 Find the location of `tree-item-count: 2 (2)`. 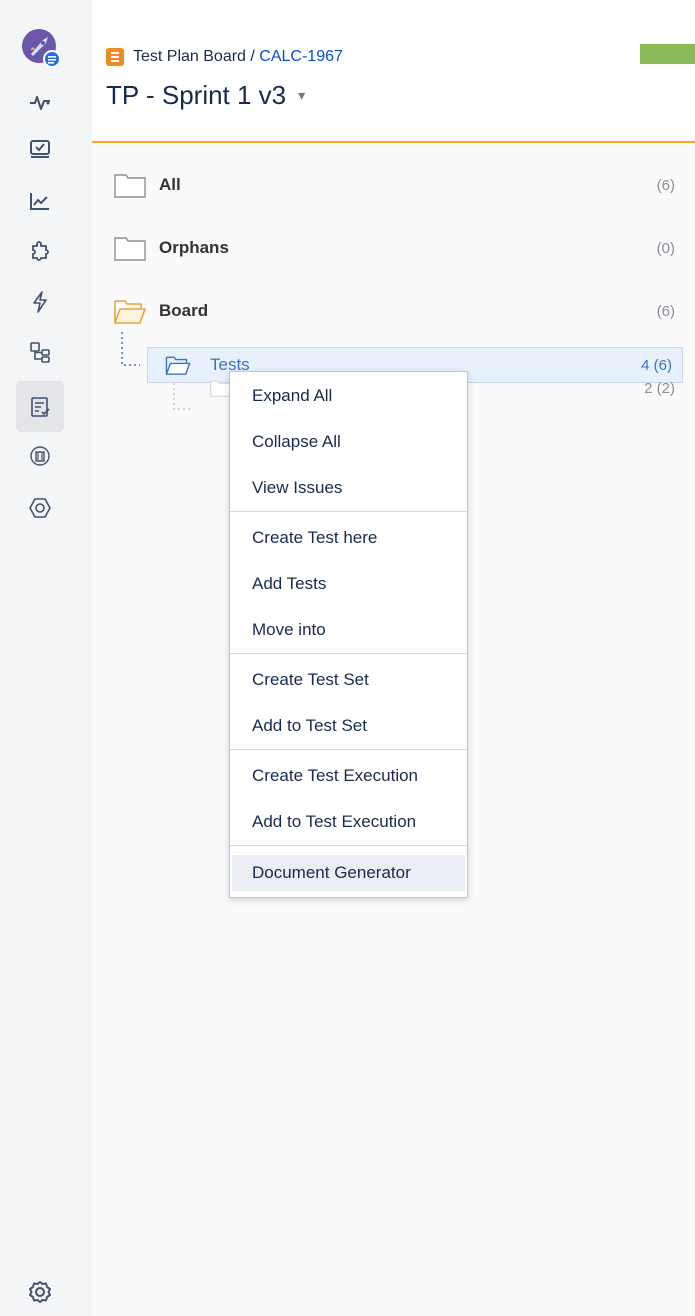

tree-item-count: 2 (2) is located at coordinates (659, 388).